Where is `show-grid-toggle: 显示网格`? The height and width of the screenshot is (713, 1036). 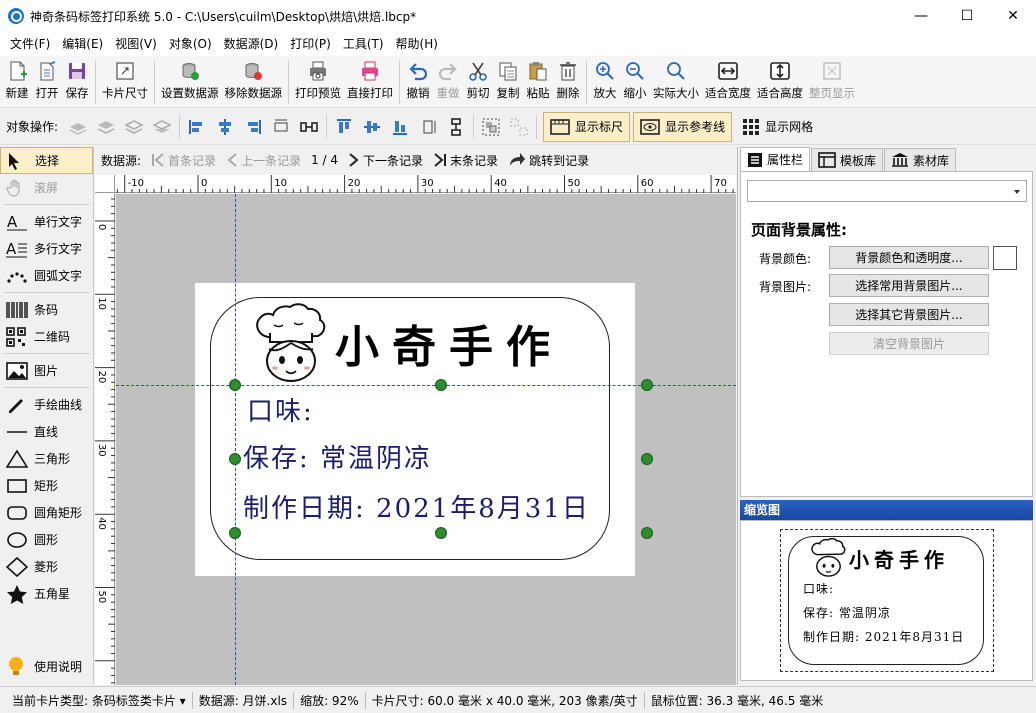 show-grid-toggle: 显示网格 is located at coordinates (777, 127).